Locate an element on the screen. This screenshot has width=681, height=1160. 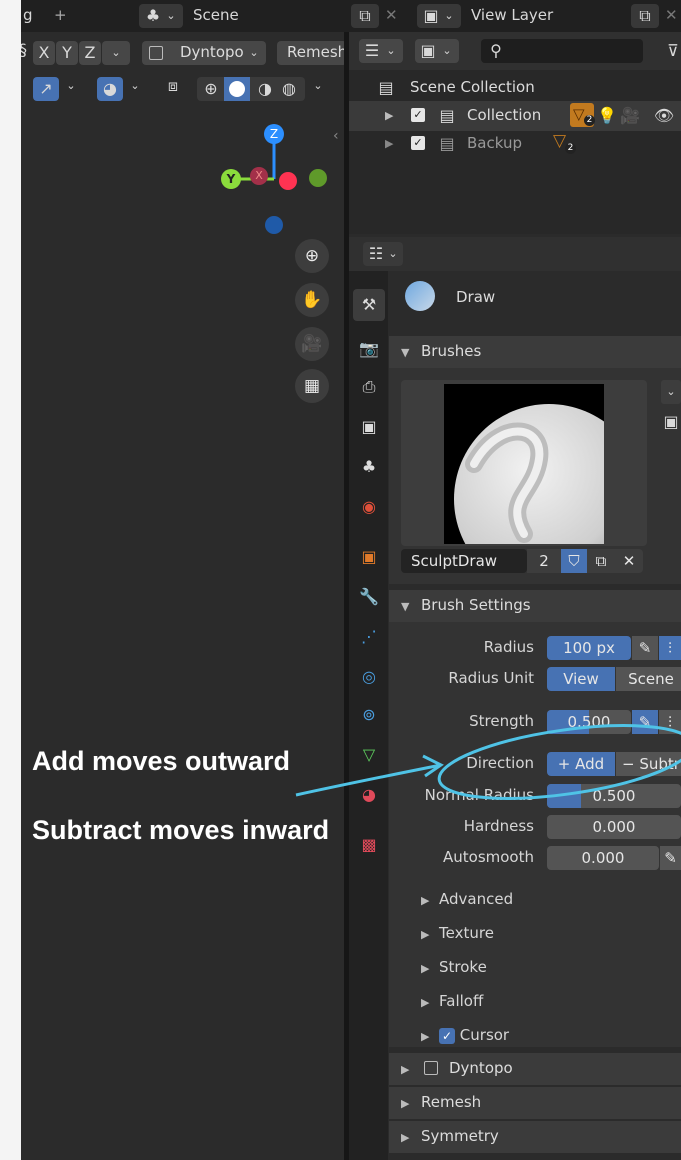
symmetry-panel-header: ▶ Symmetry is located at coordinates (535, 1137).